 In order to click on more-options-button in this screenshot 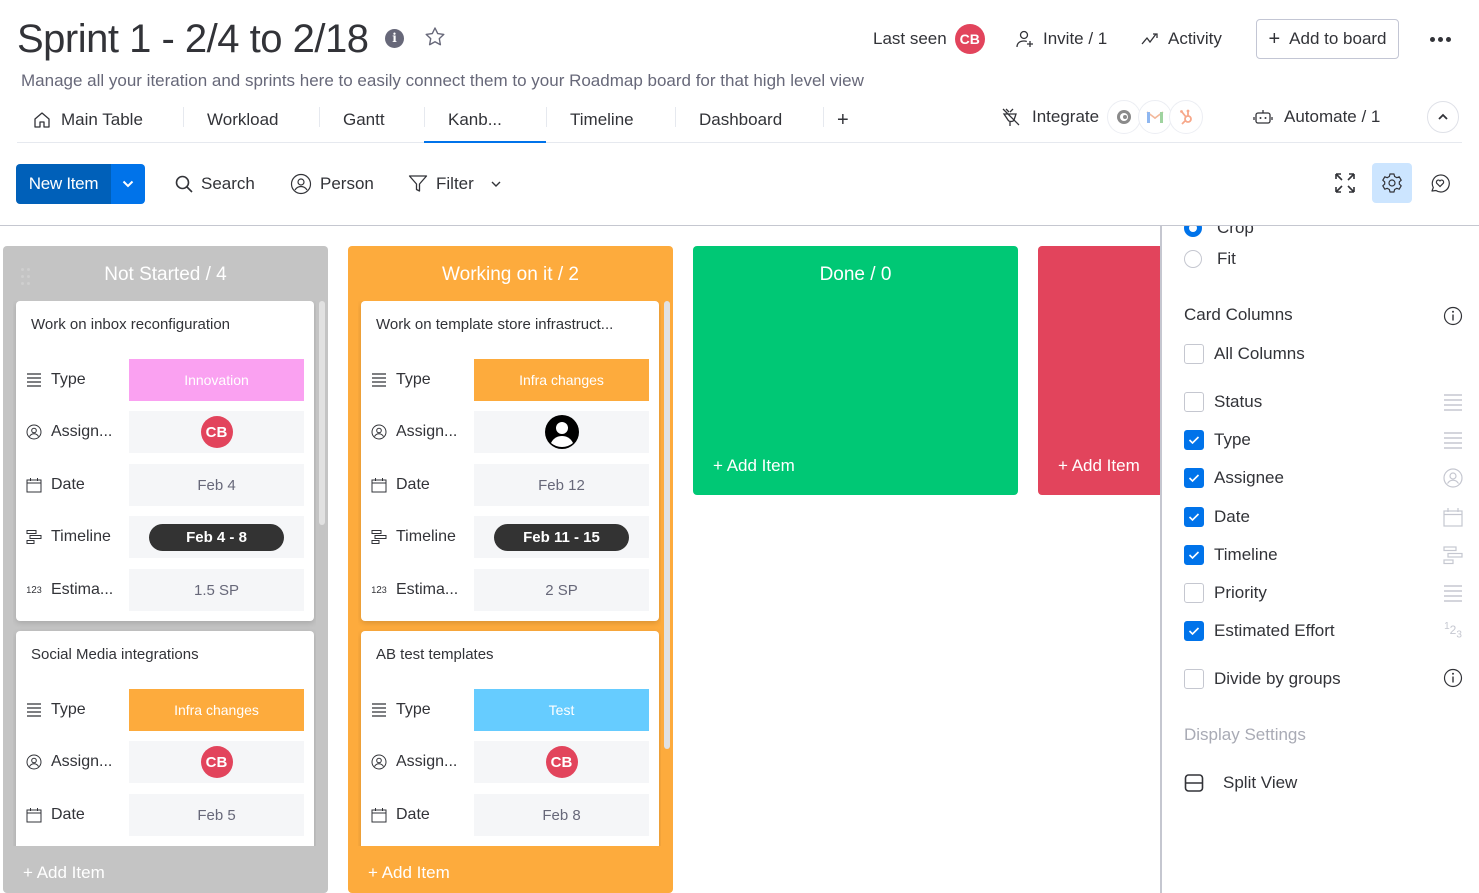, I will do `click(1440, 39)`.